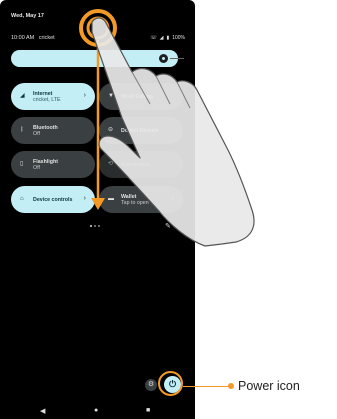  I want to click on status-date: Wed, May 17, so click(27, 16).